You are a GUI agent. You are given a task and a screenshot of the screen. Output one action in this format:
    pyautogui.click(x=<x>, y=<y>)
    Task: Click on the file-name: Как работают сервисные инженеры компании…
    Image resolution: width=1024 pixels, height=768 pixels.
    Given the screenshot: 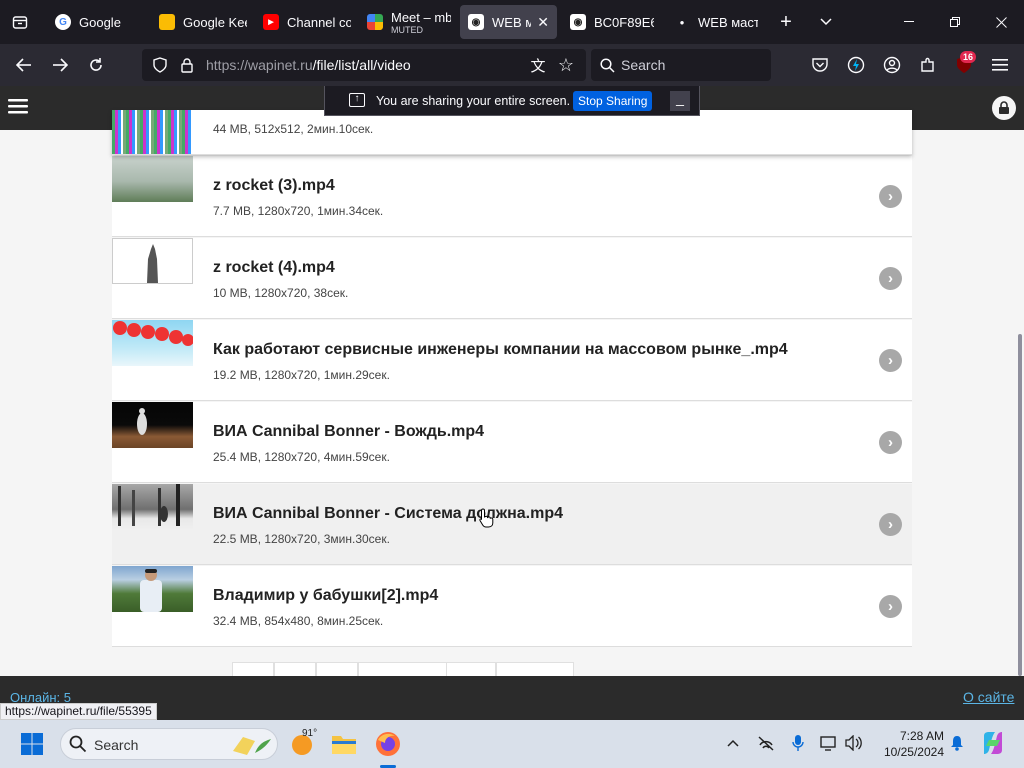 What is the action you would take?
    pyautogui.click(x=500, y=350)
    